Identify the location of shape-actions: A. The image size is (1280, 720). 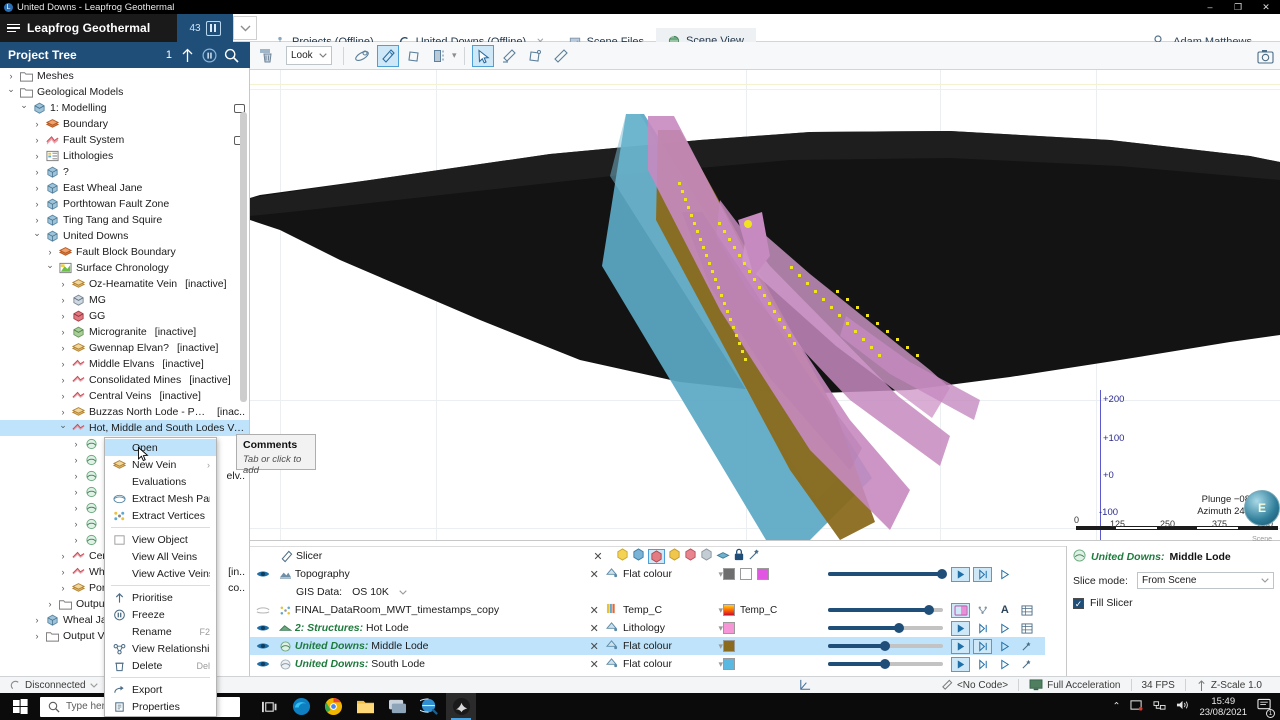
(998, 610).